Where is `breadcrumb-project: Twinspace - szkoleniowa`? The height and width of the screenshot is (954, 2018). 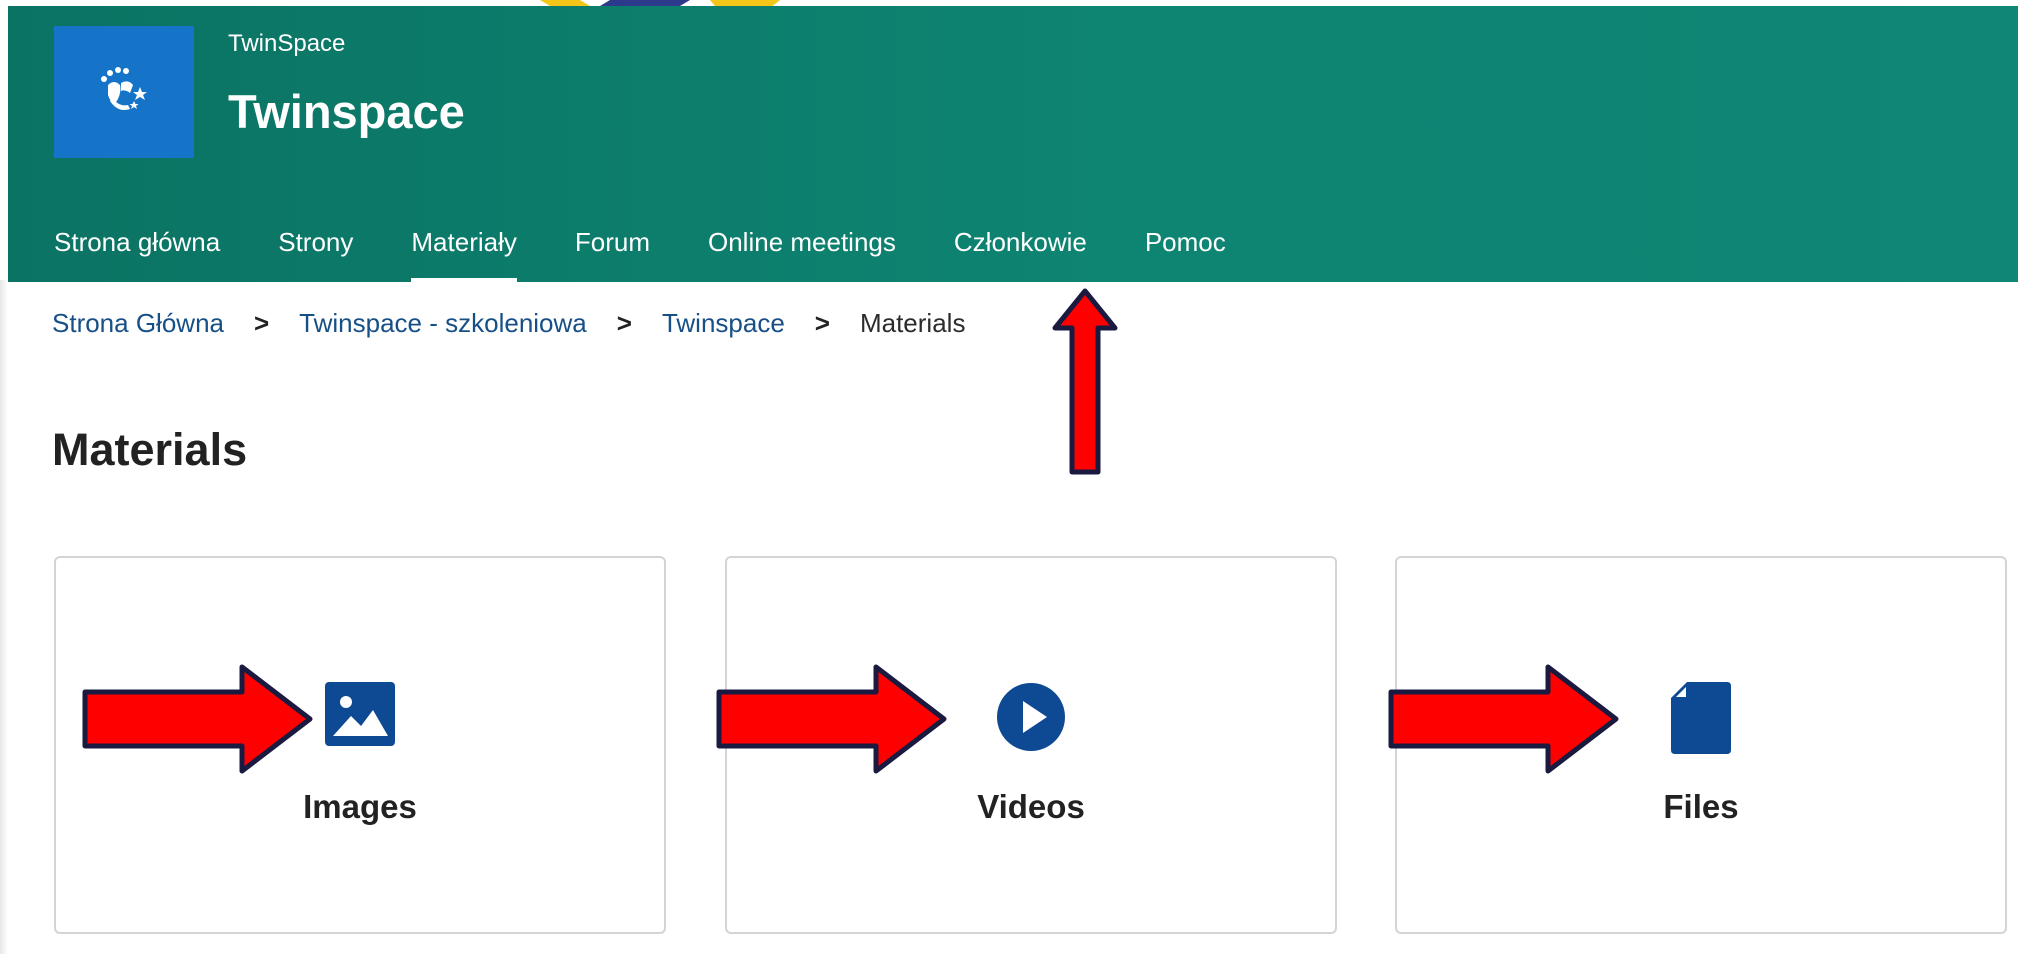 breadcrumb-project: Twinspace - szkoleniowa is located at coordinates (443, 323).